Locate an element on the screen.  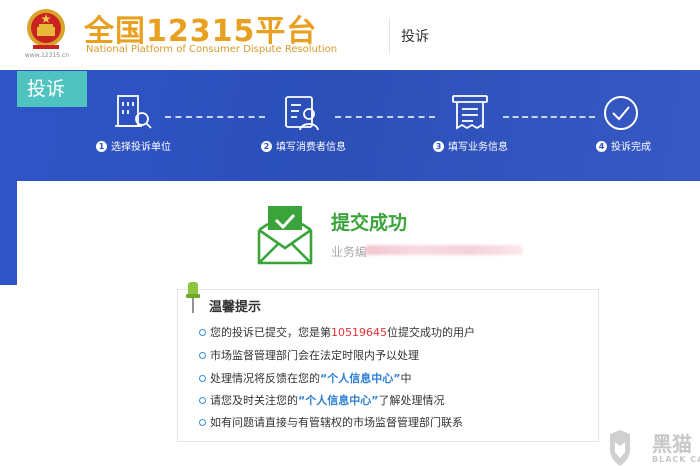
tip-item: 您的投诉已提交，您是第10519645位提交成功的用户 is located at coordinates (337, 332).